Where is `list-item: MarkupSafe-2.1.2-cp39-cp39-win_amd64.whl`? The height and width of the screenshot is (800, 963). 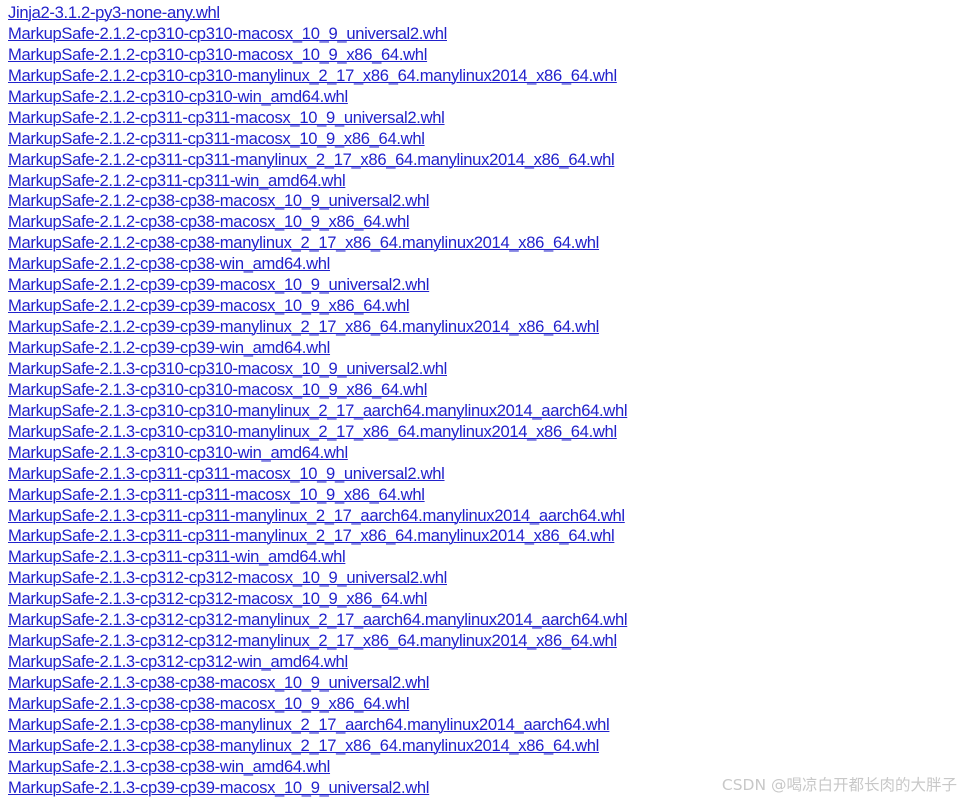
list-item: MarkupSafe-2.1.2-cp39-cp39-win_amd64.whl is located at coordinates (317, 348).